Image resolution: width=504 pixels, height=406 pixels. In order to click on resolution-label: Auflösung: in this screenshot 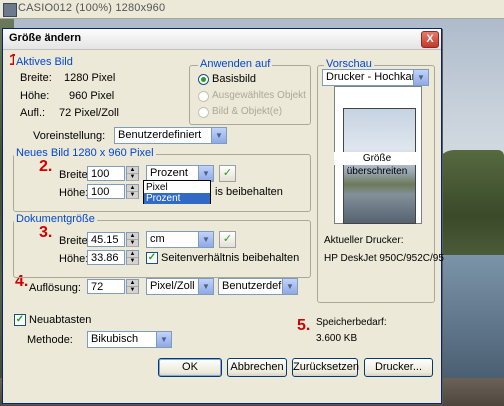, I will do `click(55, 288)`.